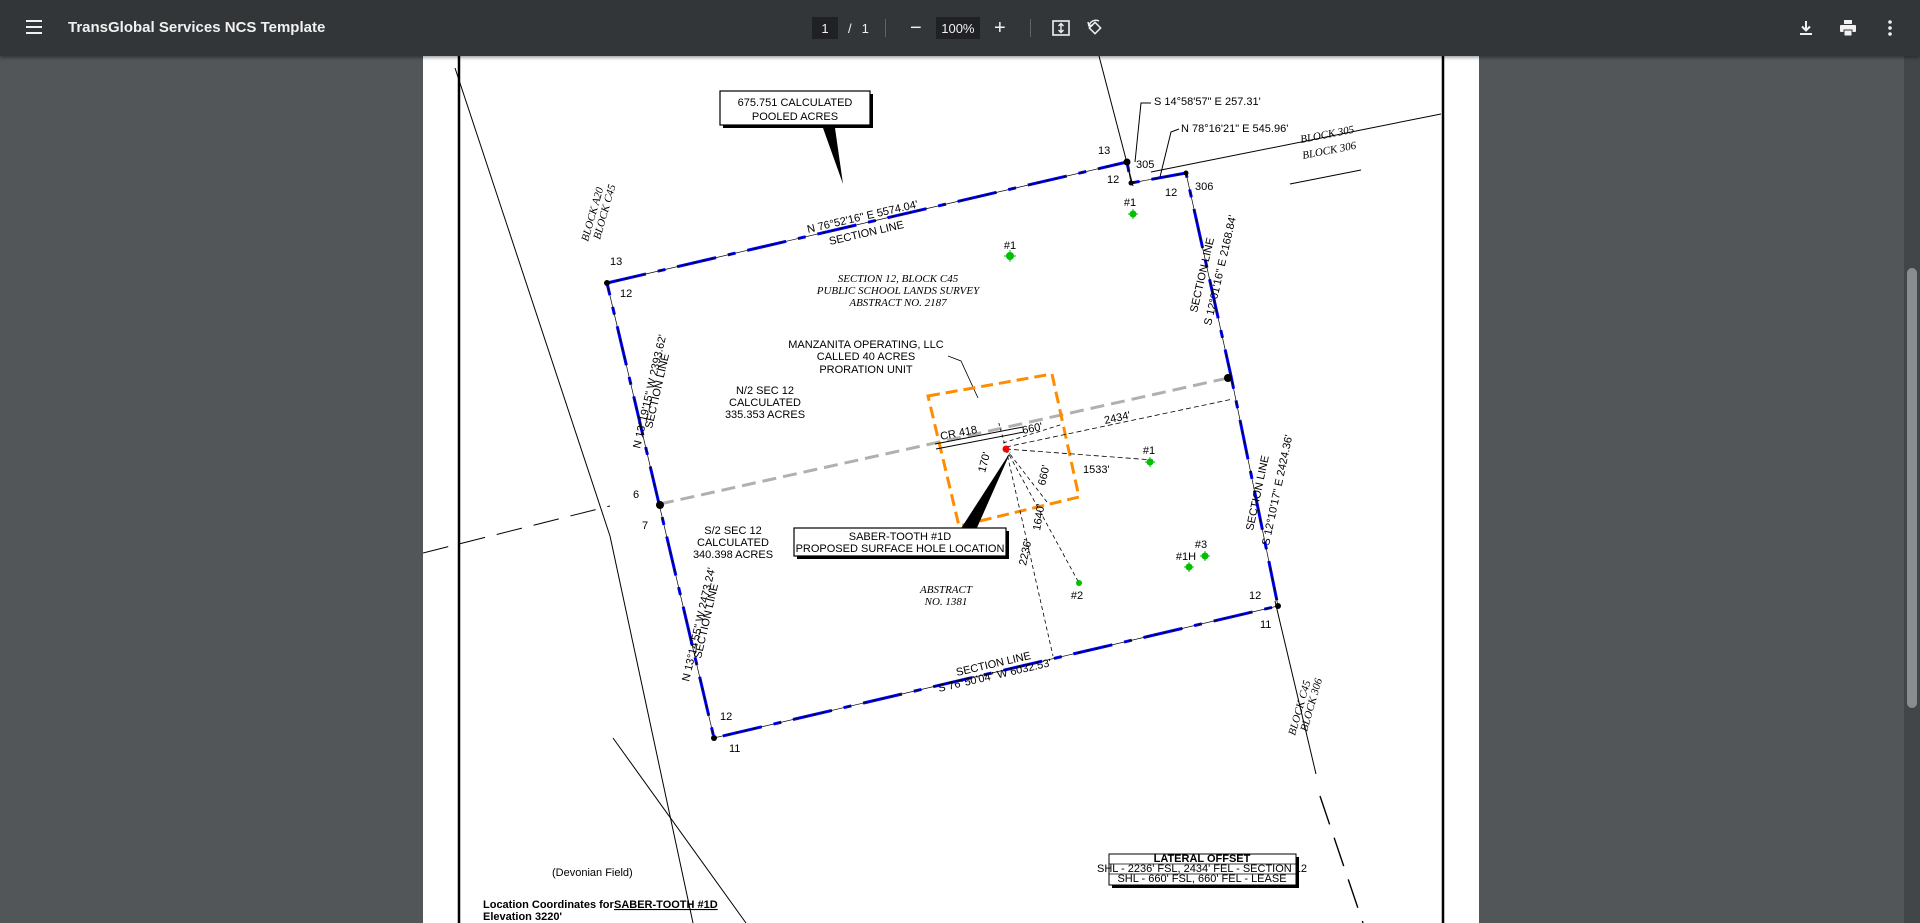 Image resolution: width=1920 pixels, height=923 pixels. Describe the element at coordinates (946, 590) in the screenshot. I see `abstract-line1: ABSTRACT` at that location.